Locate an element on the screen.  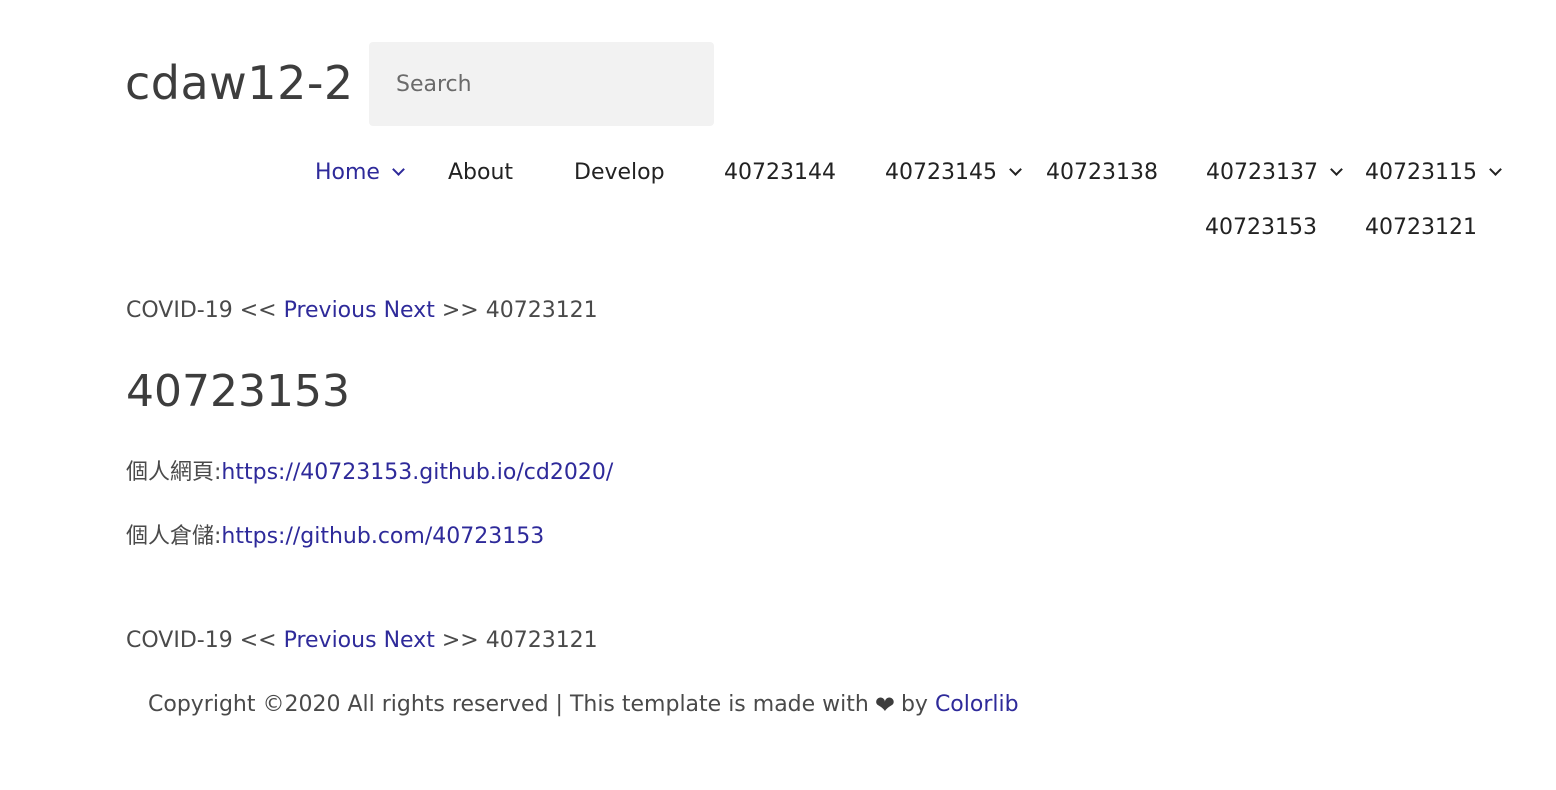
personal-page-link: https://40723153.github.io/cd2020/ is located at coordinates (417, 472).